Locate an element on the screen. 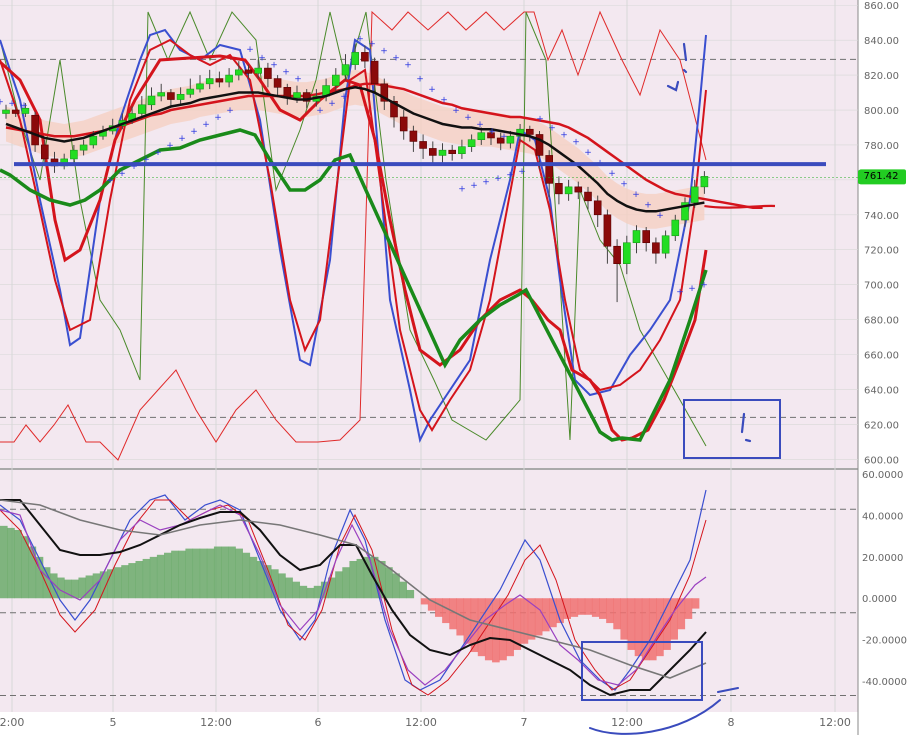 Image resolution: width=908 pixels, height=739 pixels. price-tick-label: 700.00 is located at coordinates (881, 286).